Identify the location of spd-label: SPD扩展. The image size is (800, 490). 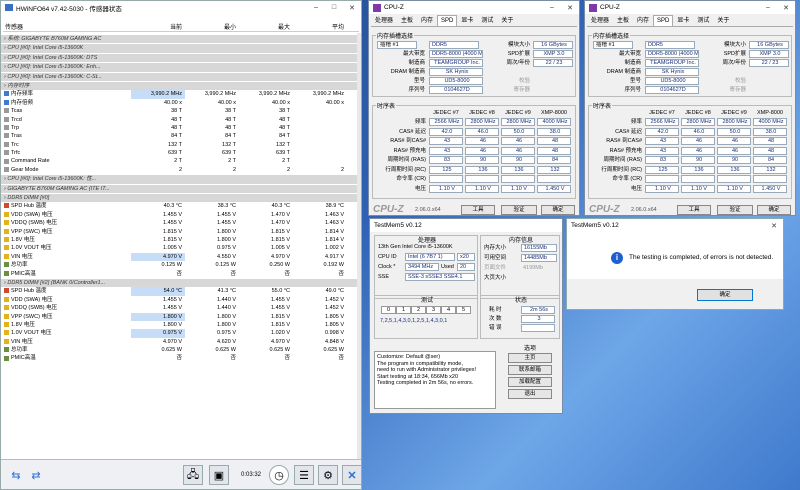
(734, 54).